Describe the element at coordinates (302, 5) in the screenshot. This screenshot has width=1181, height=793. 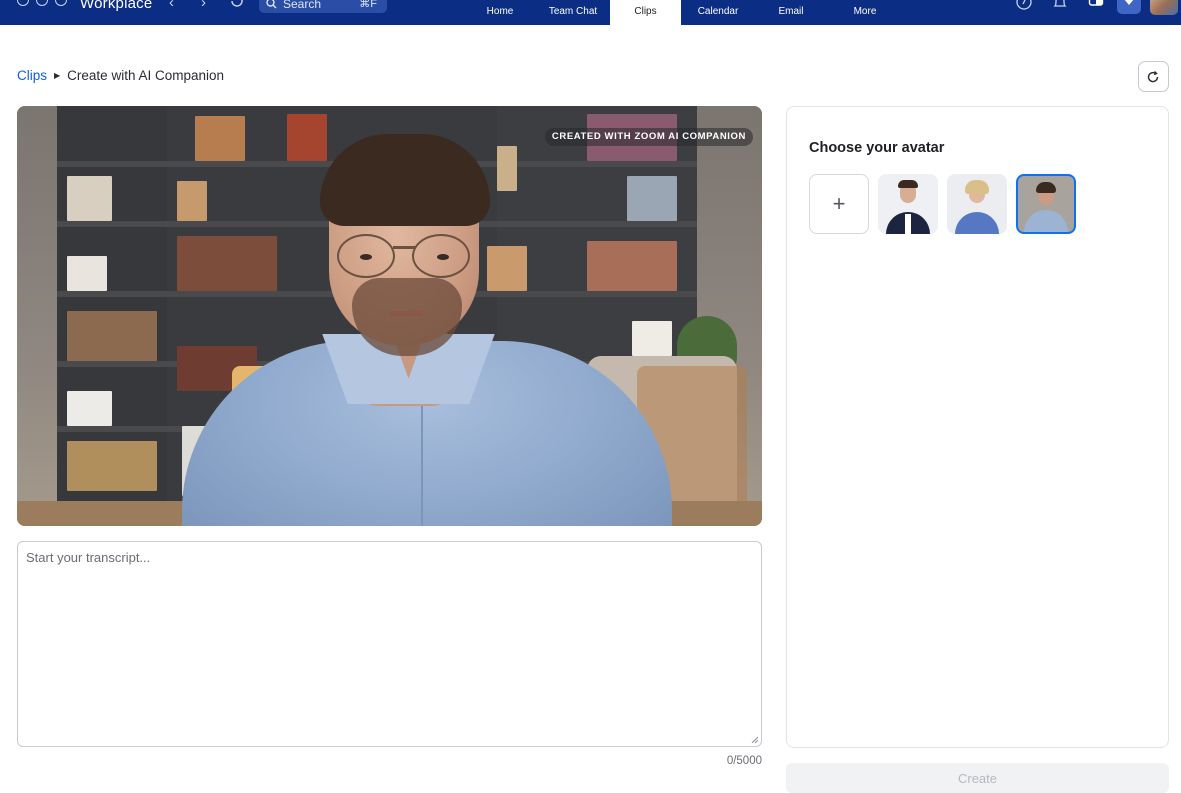
I see `search-placeholder: Search` at that location.